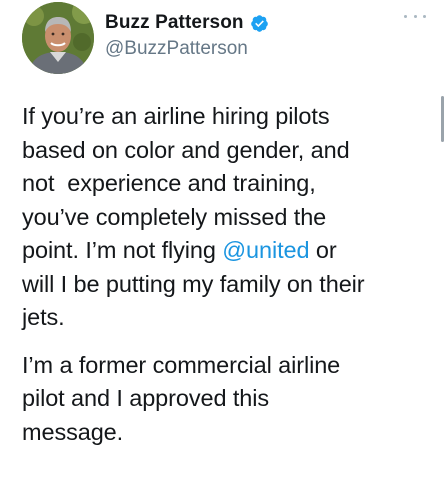 This screenshot has height=500, width=448. What do you see at coordinates (442, 119) in the screenshot?
I see `scrollbar` at bounding box center [442, 119].